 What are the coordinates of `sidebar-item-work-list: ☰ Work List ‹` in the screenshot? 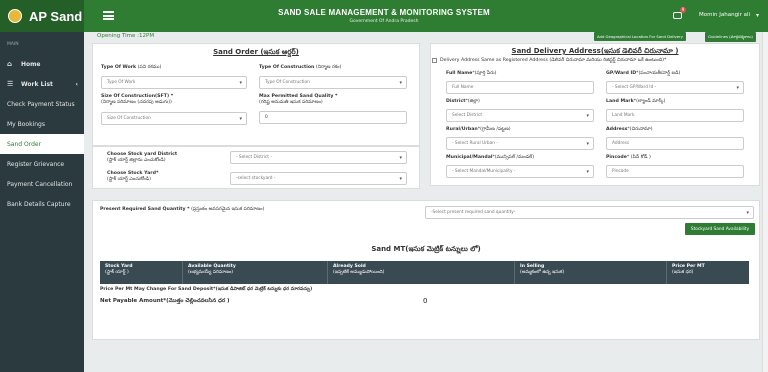 It's located at (42, 84).